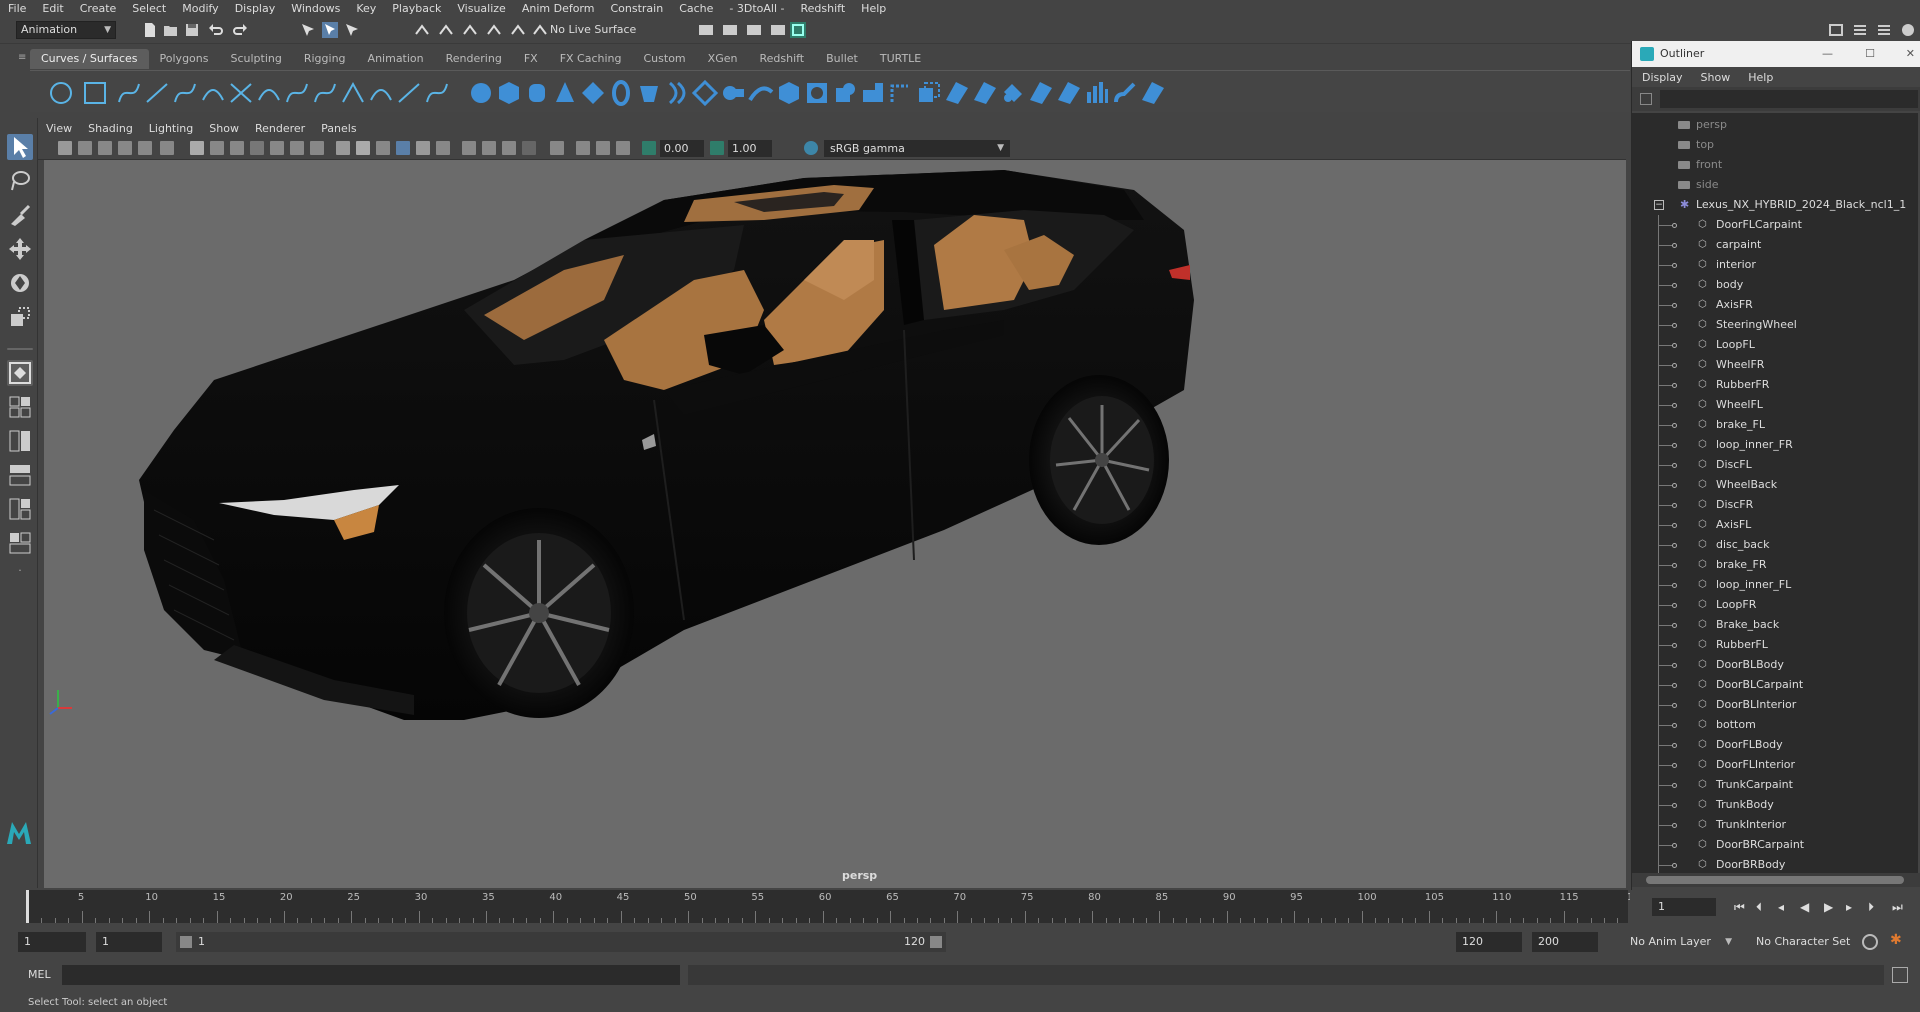 This screenshot has height=1012, width=1920. Describe the element at coordinates (1759, 907) in the screenshot. I see `step-back-key-icon: ⏴` at that location.